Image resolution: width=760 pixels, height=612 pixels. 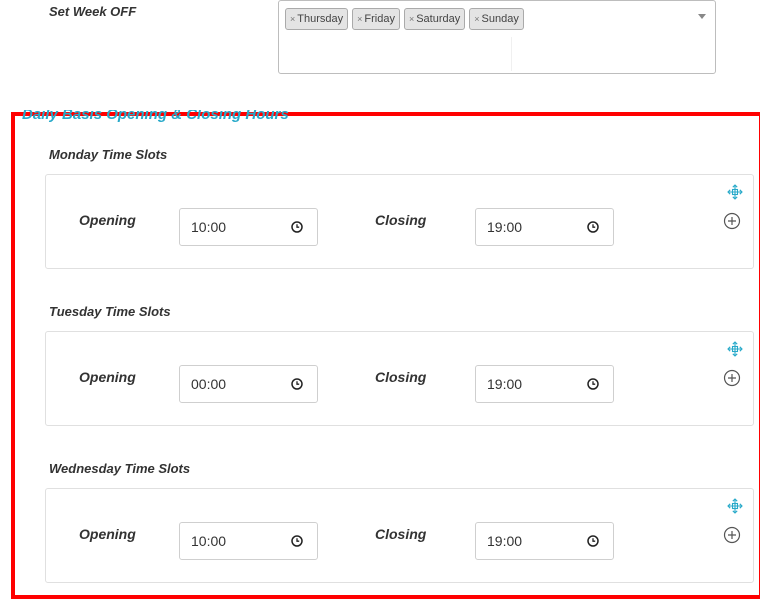 What do you see at coordinates (544, 384) in the screenshot?
I see `tuesday-closing-time: 19:00` at bounding box center [544, 384].